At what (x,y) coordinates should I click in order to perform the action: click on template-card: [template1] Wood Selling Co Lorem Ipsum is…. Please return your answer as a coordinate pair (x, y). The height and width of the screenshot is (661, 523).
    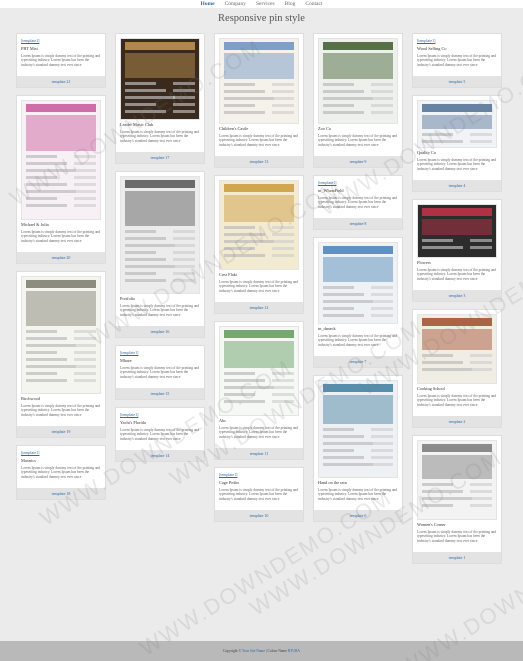
    Looking at the image, I should click on (457, 60).